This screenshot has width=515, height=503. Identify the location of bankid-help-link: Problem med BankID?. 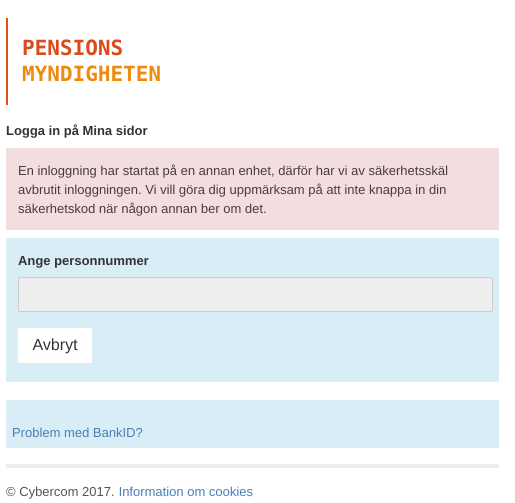
(77, 432).